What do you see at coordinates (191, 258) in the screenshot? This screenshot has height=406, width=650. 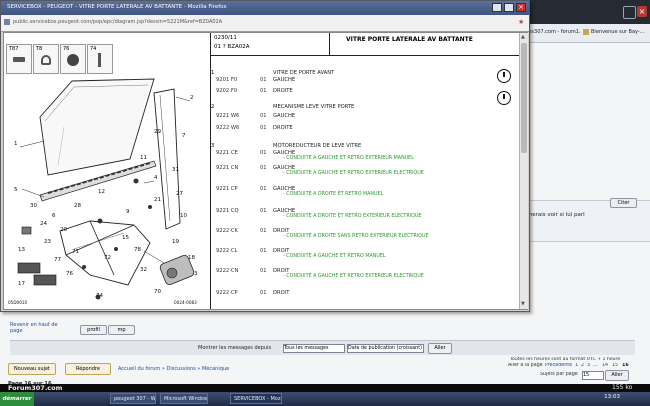 I see `callout-number: 18` at bounding box center [191, 258].